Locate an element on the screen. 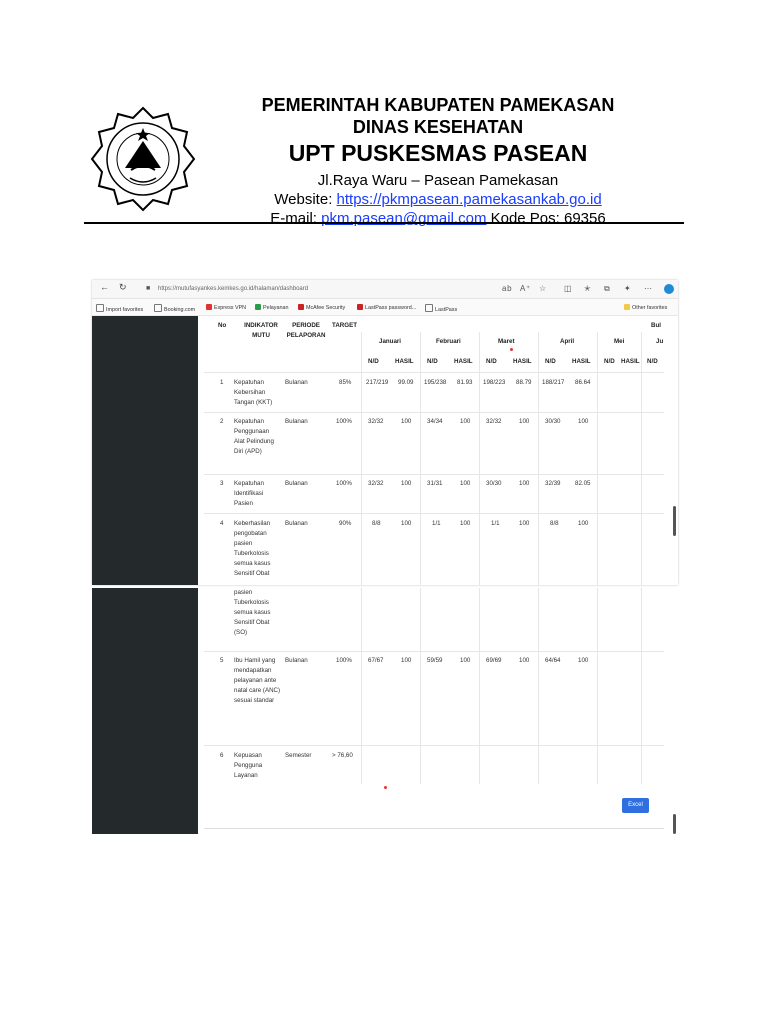 This screenshot has width=768, height=1024. row6-no: 6 is located at coordinates (222, 755).